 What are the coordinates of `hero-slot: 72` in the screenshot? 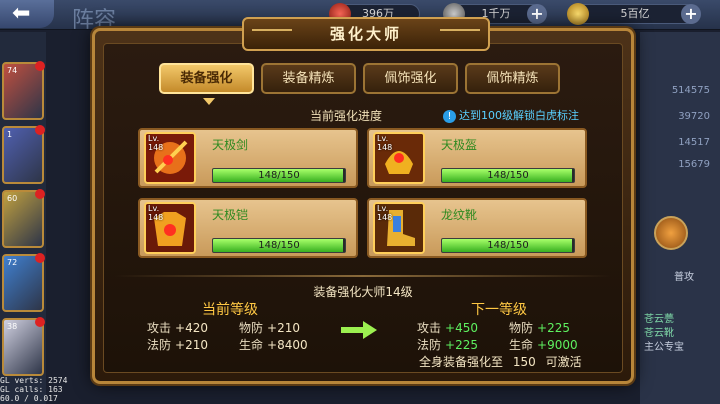 It's located at (23, 282).